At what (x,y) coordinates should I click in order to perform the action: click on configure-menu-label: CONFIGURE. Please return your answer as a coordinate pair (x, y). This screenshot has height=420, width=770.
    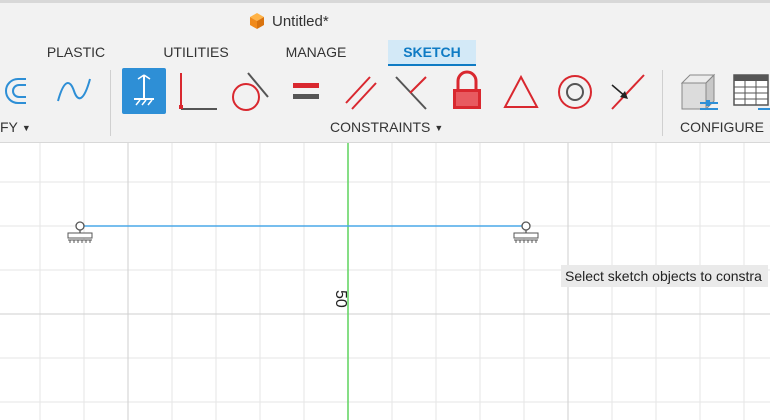
    Looking at the image, I should click on (722, 127).